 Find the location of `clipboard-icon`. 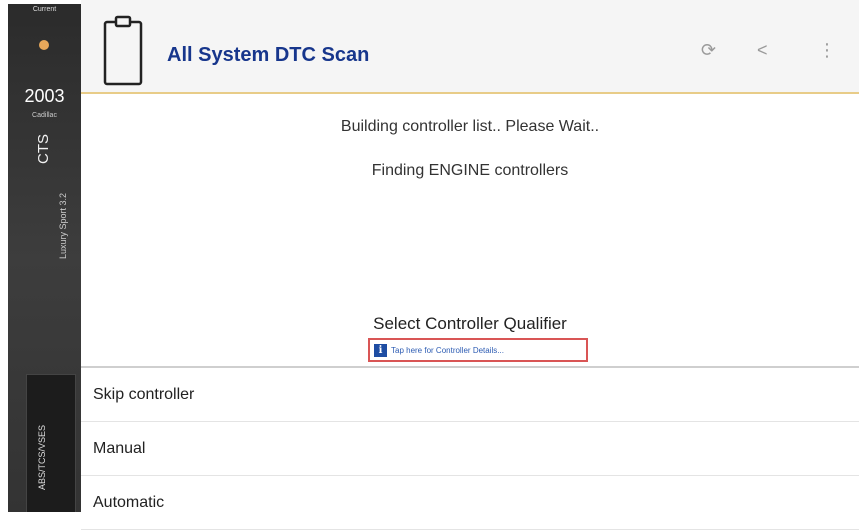

clipboard-icon is located at coordinates (123, 50).